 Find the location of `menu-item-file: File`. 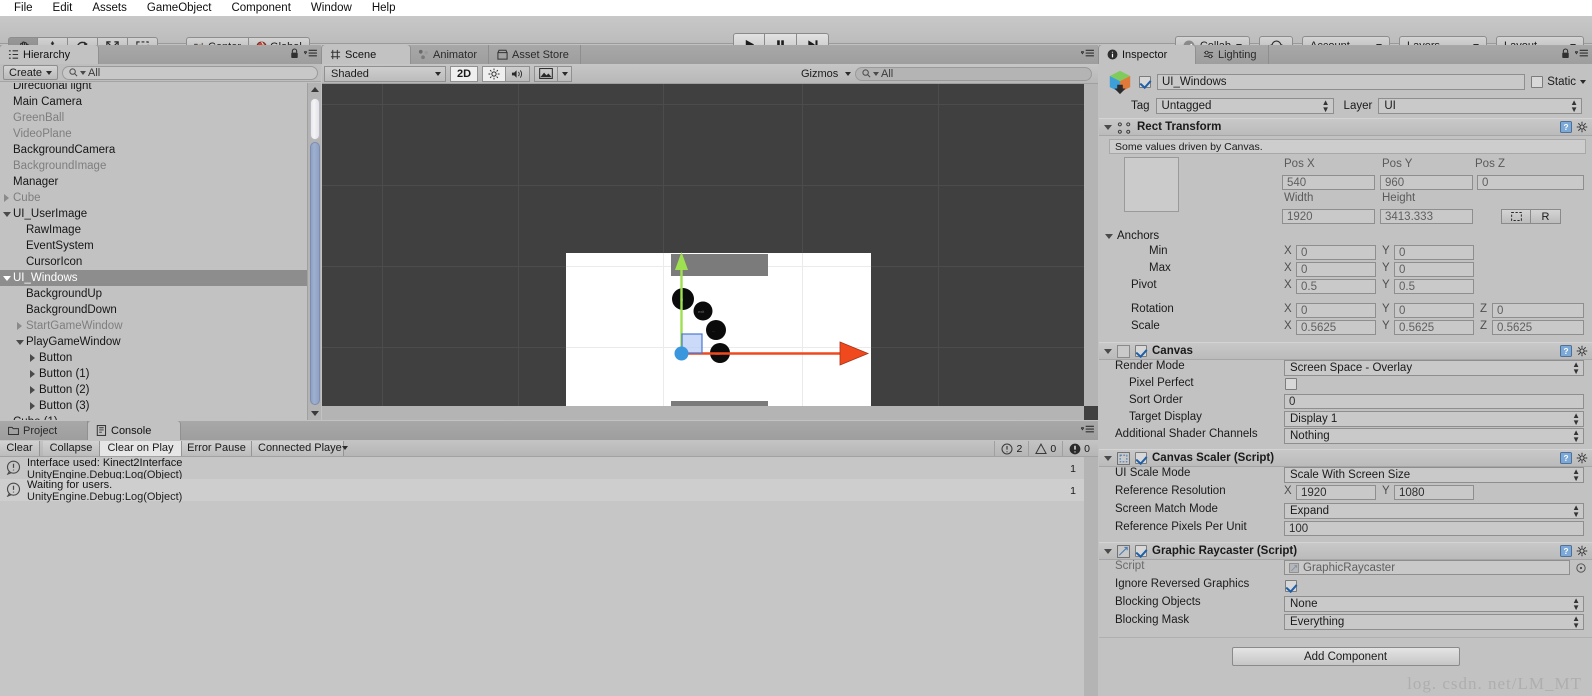

menu-item-file: File is located at coordinates (23, 8).